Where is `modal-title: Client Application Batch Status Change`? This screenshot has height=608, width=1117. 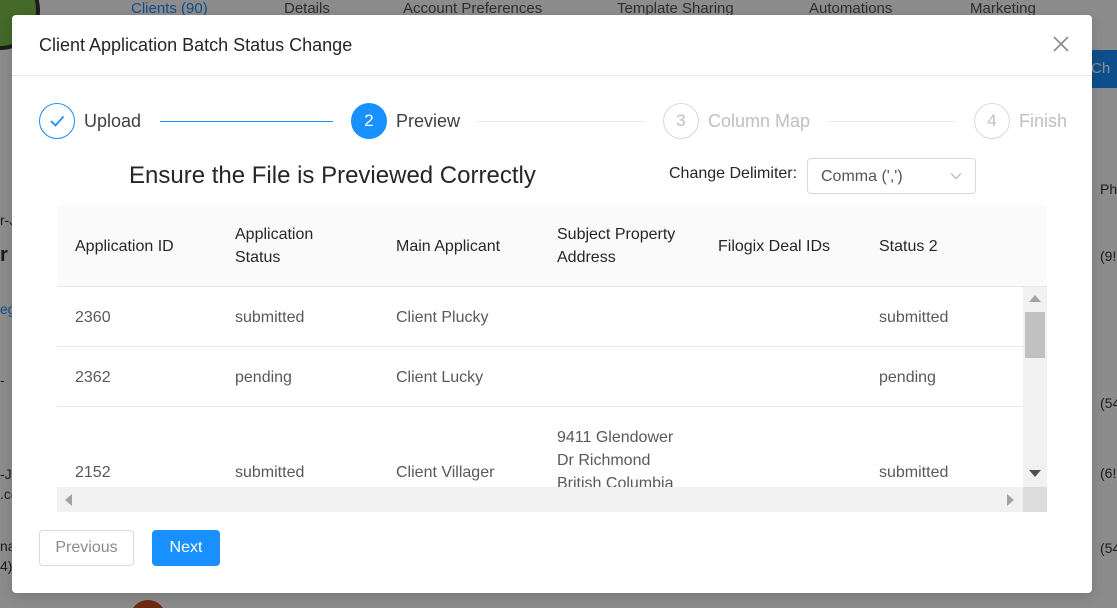 modal-title: Client Application Batch Status Change is located at coordinates (196, 45).